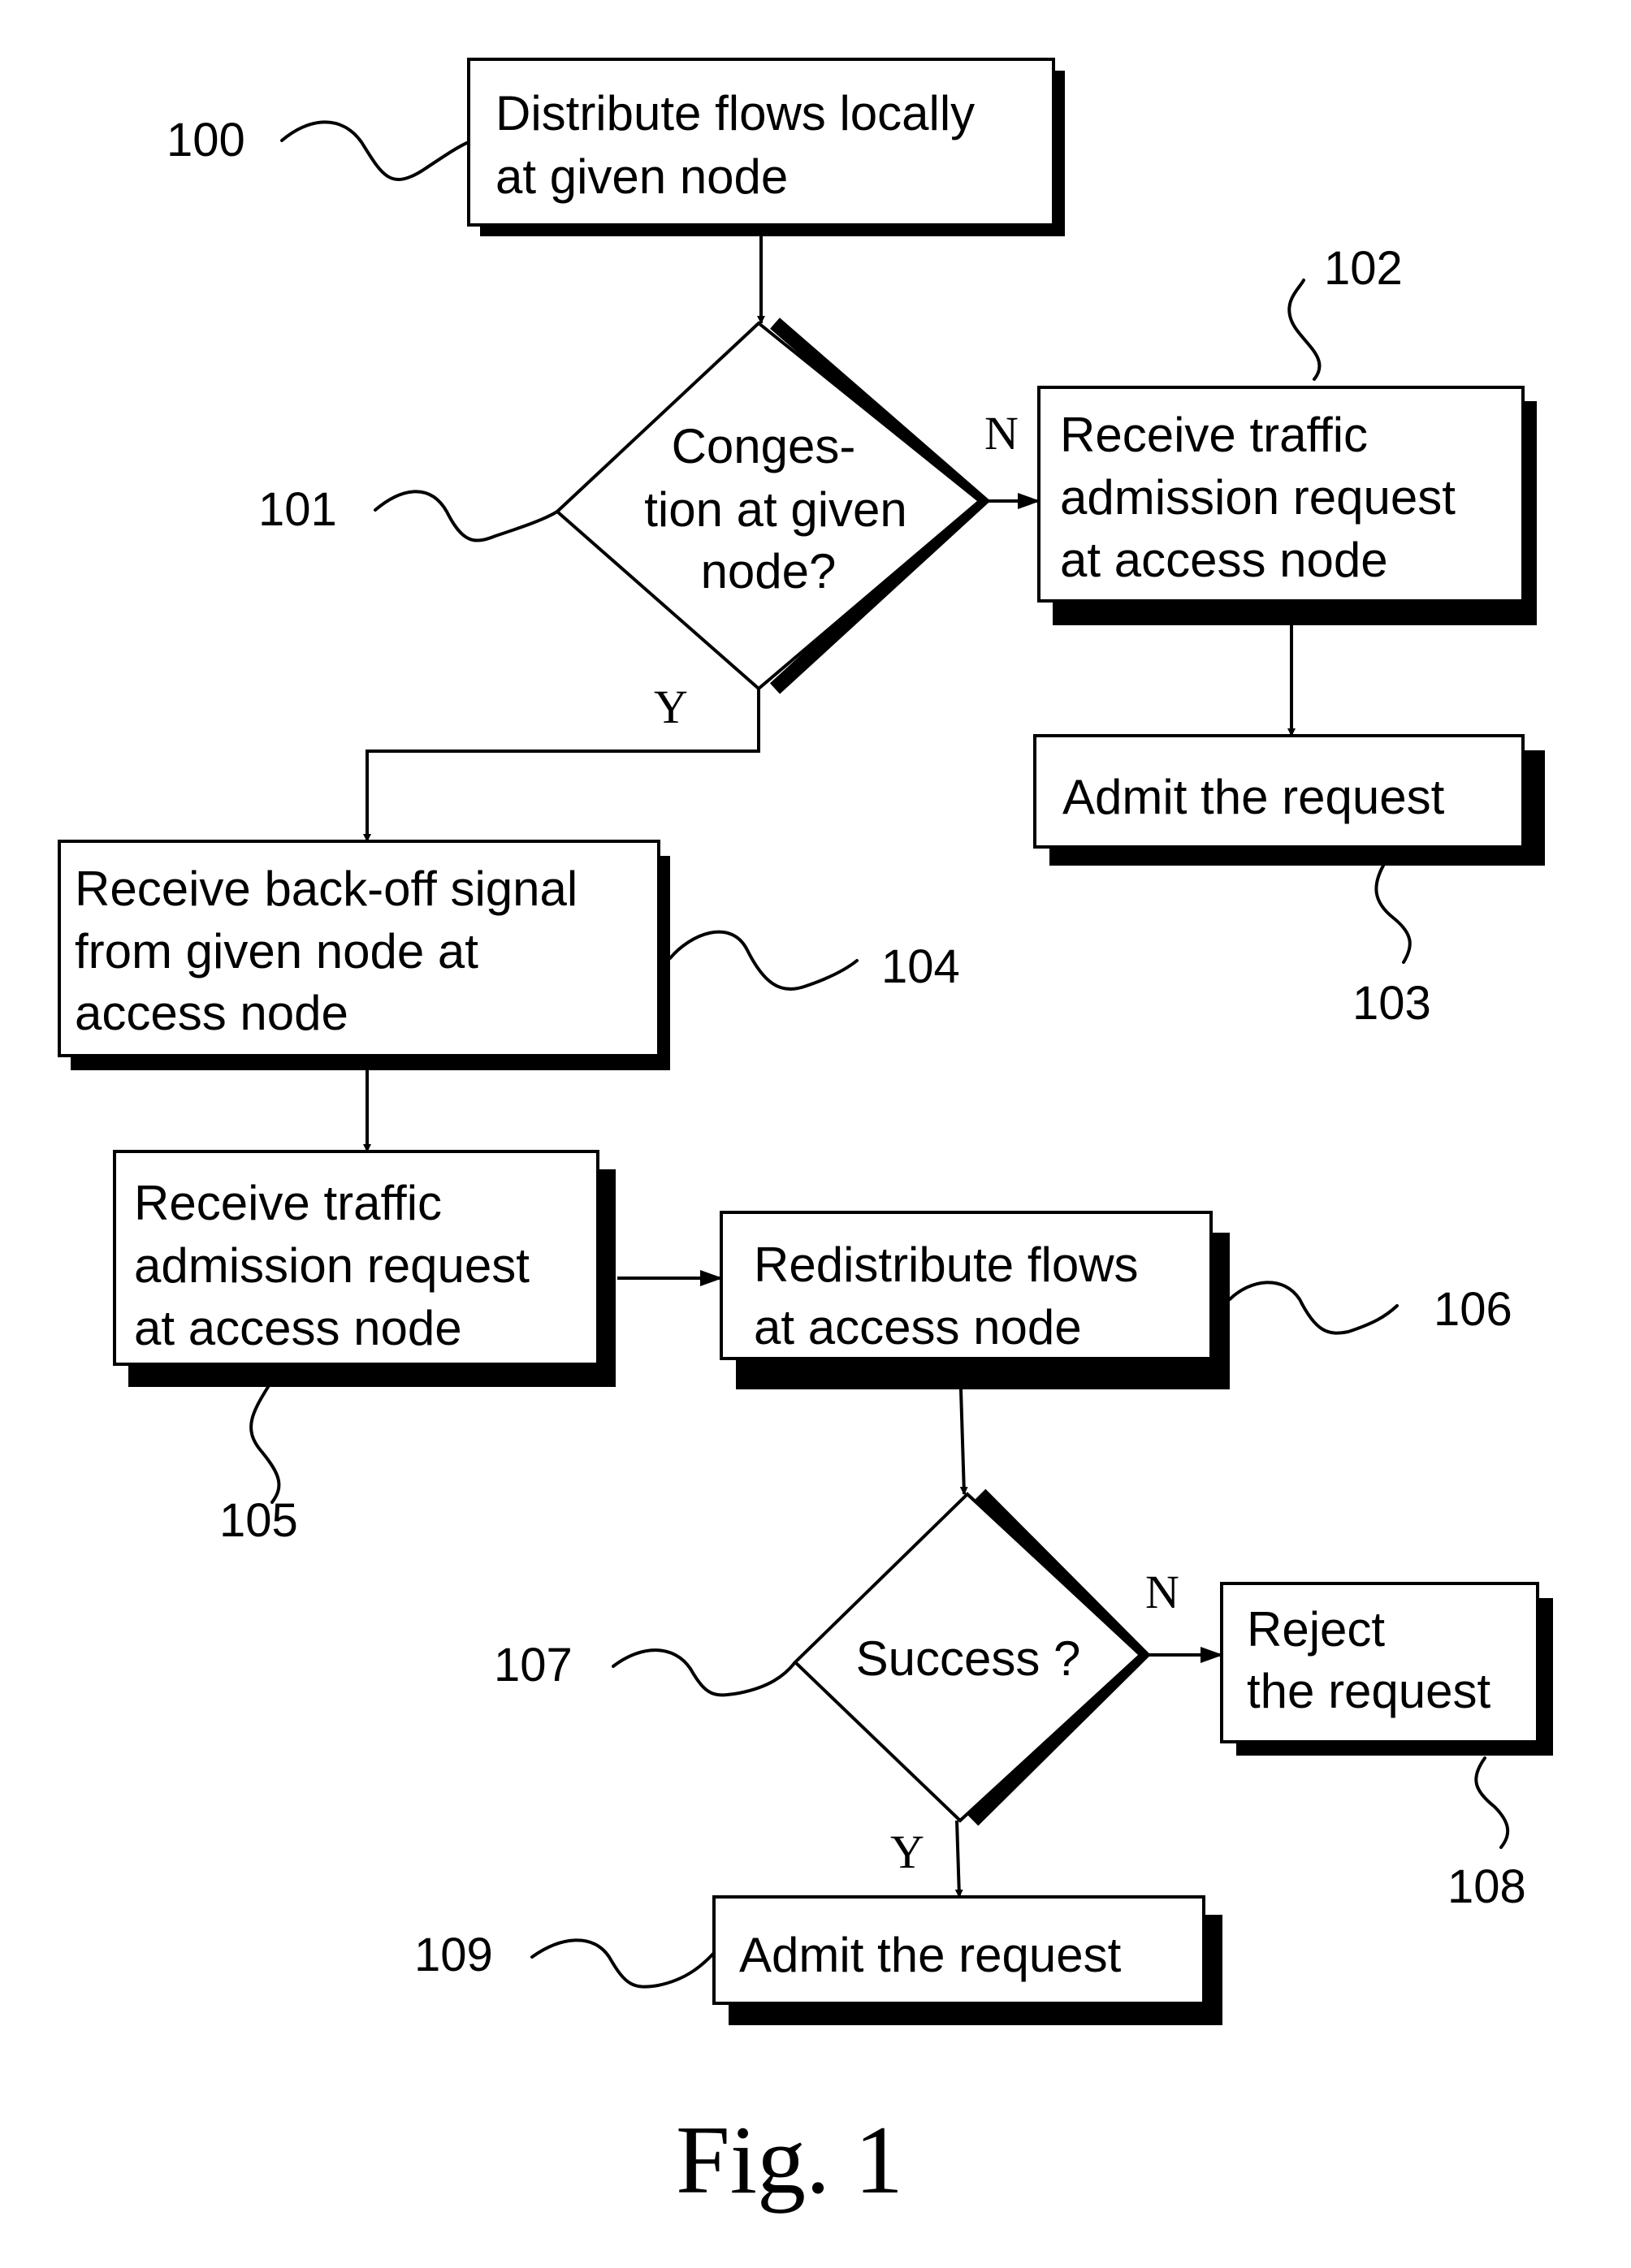 Image resolution: width=1631 pixels, height=2268 pixels. I want to click on node-108: Reject the request, so click(1386, 1669).